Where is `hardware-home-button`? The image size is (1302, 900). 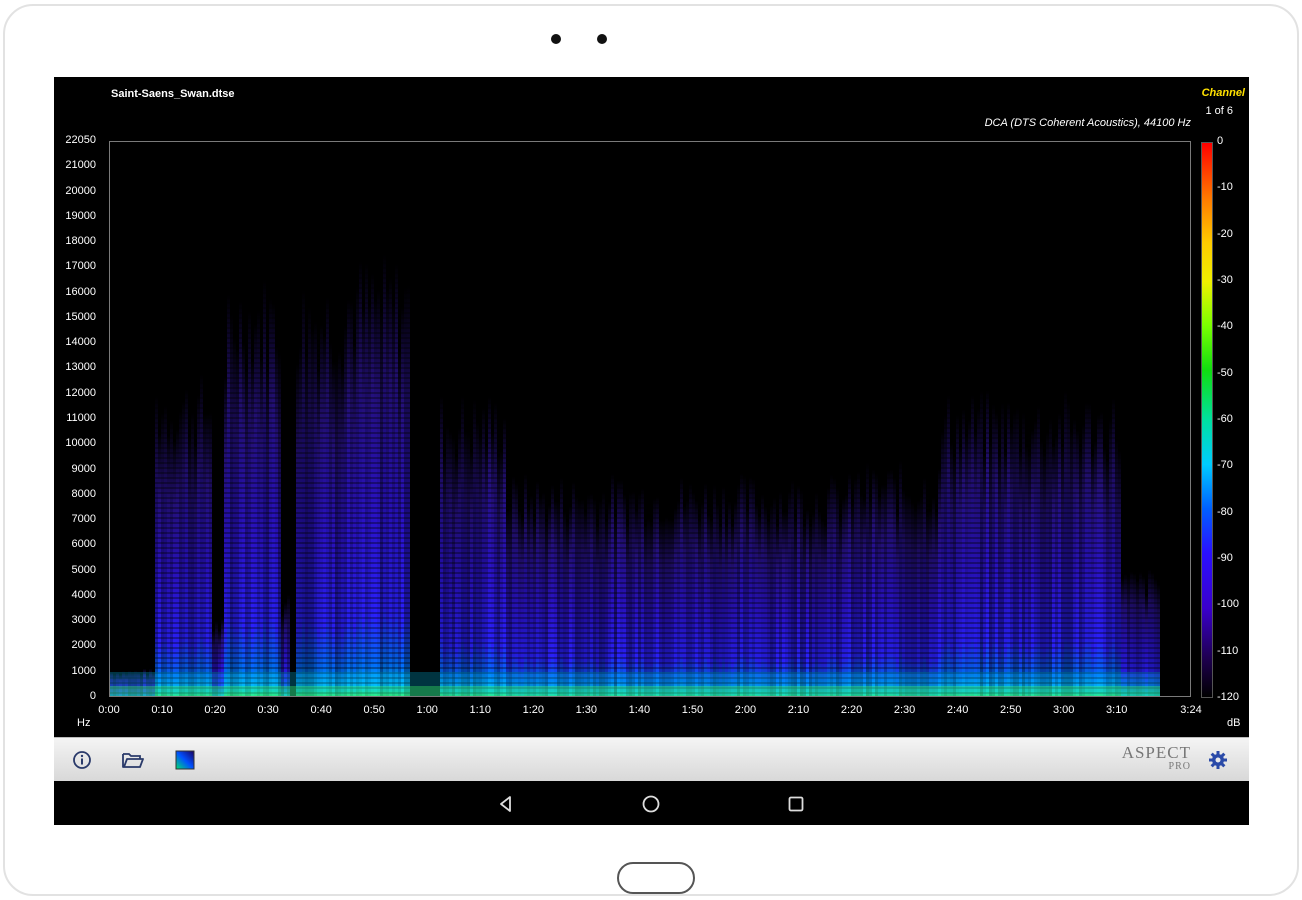
hardware-home-button is located at coordinates (656, 878).